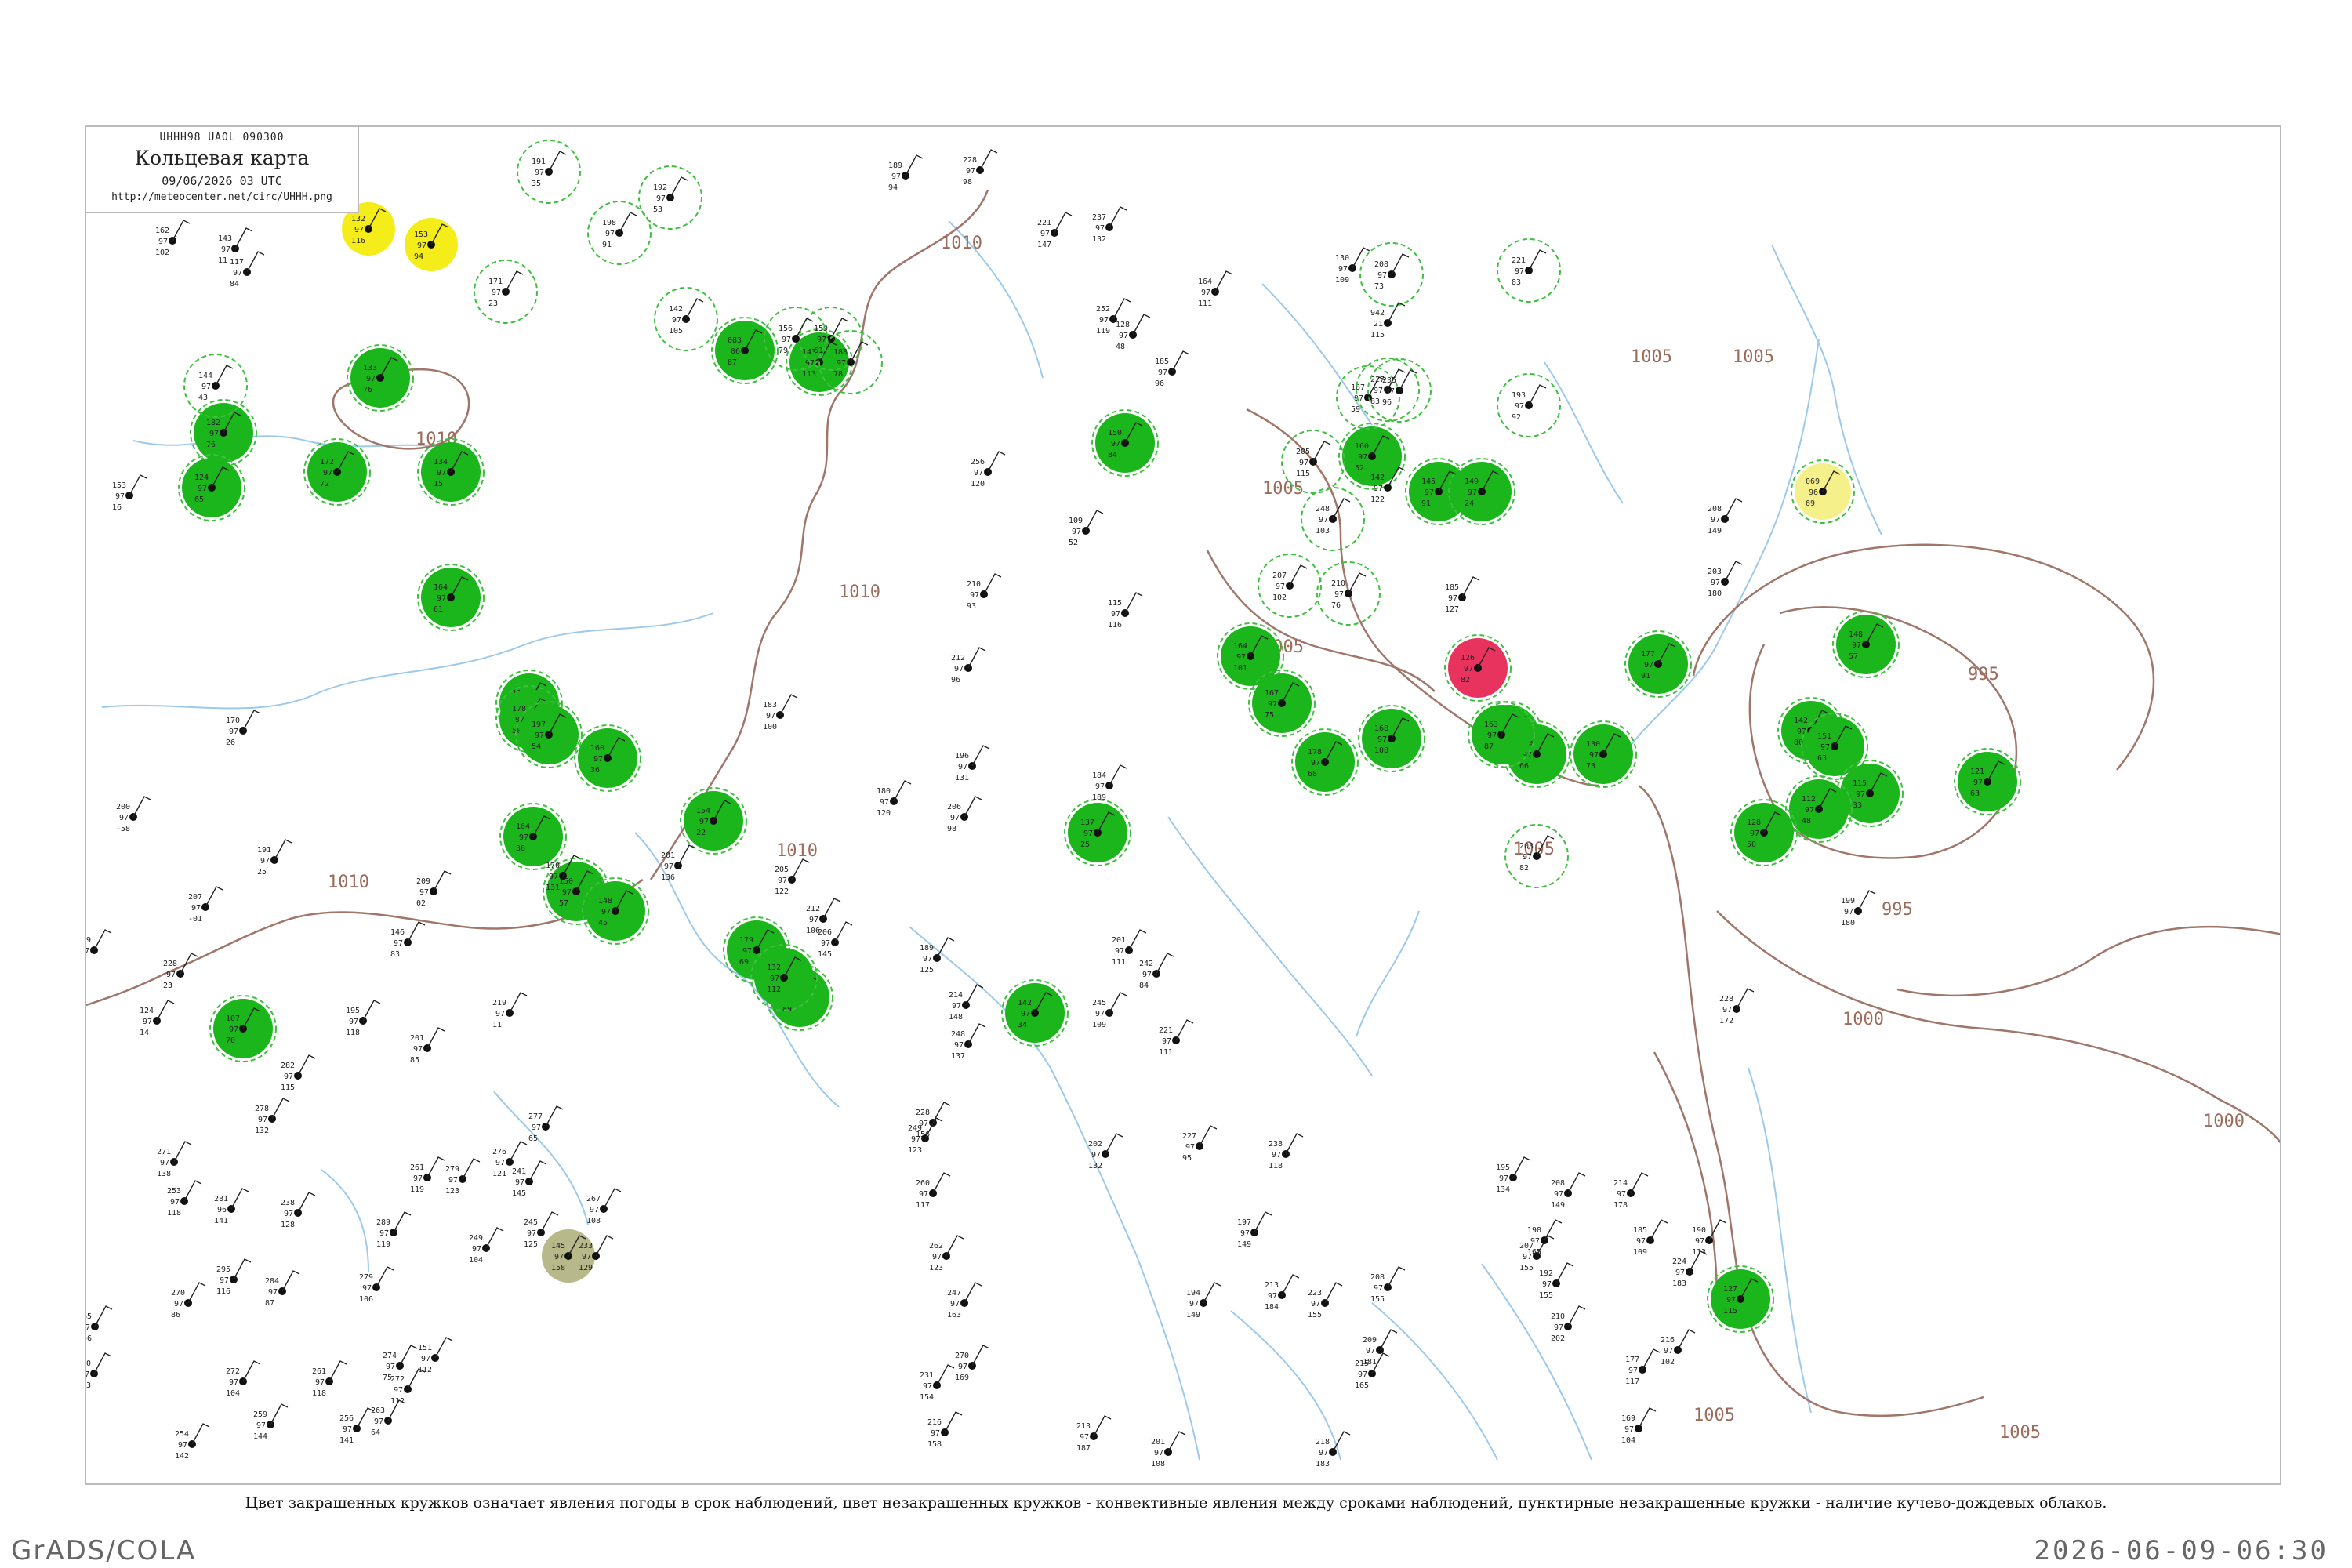 This screenshot has height=1568, width=2352. I want to click on station-filled-green: 121 97 63, so click(1987, 781).